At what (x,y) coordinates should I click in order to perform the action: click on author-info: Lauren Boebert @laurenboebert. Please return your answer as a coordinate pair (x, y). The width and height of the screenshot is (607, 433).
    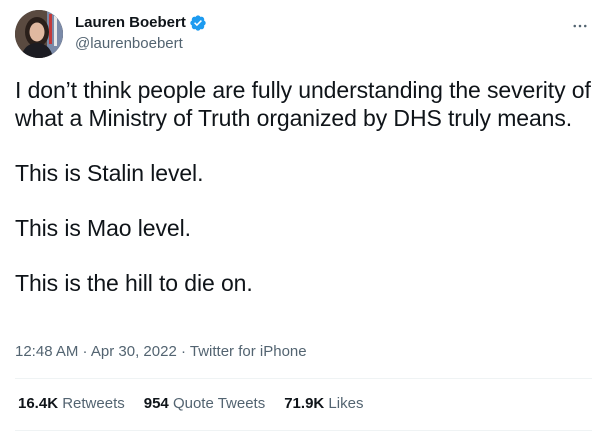
    Looking at the image, I should click on (141, 33).